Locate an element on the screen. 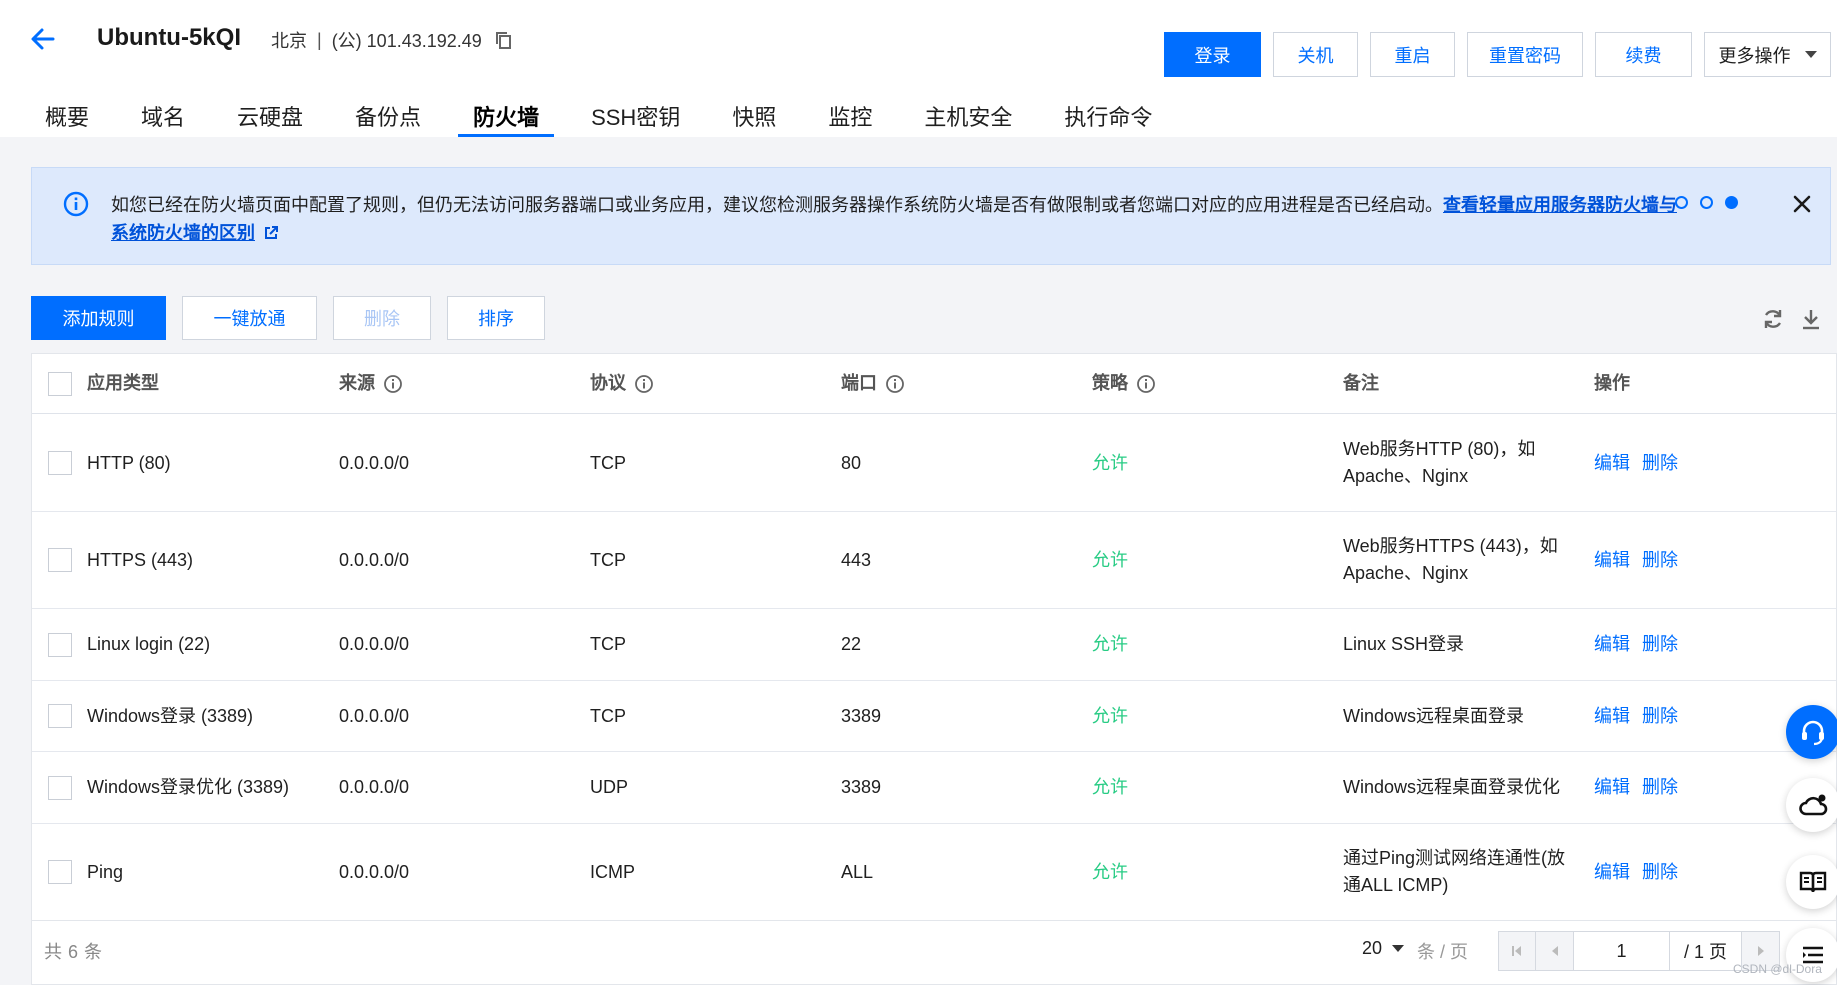  cell-app-type: Ping is located at coordinates (105, 871).